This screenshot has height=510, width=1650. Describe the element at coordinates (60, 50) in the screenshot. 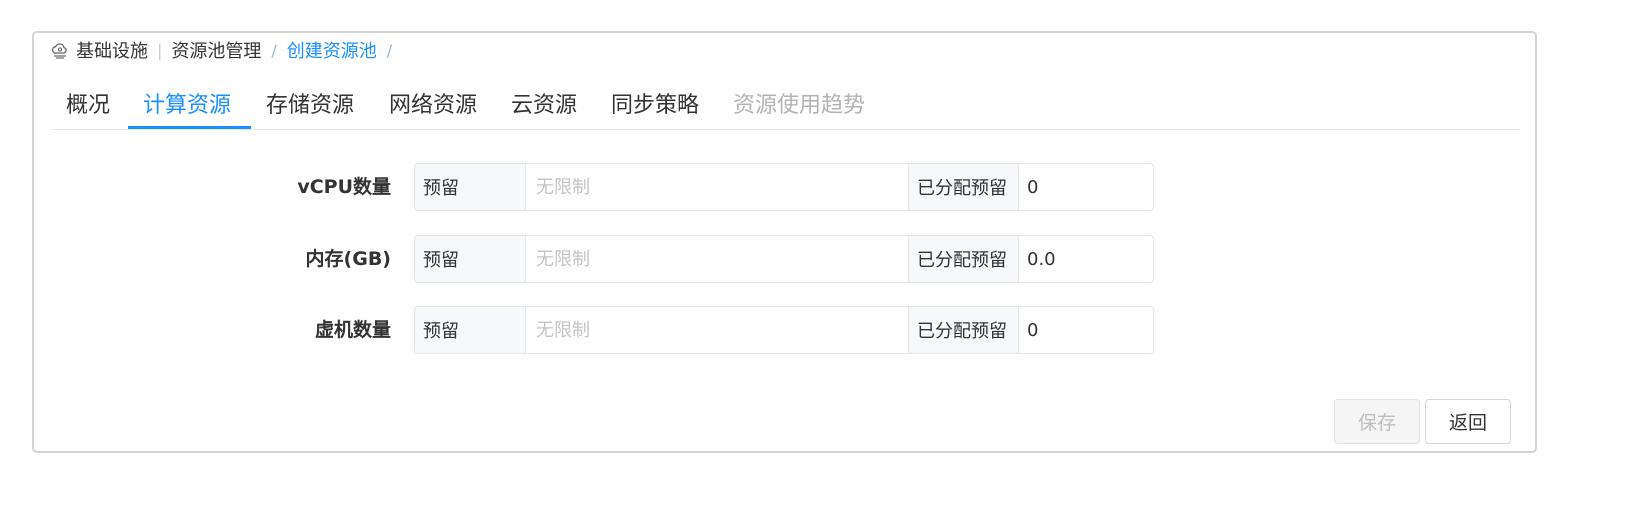

I see `cloud-icon` at that location.